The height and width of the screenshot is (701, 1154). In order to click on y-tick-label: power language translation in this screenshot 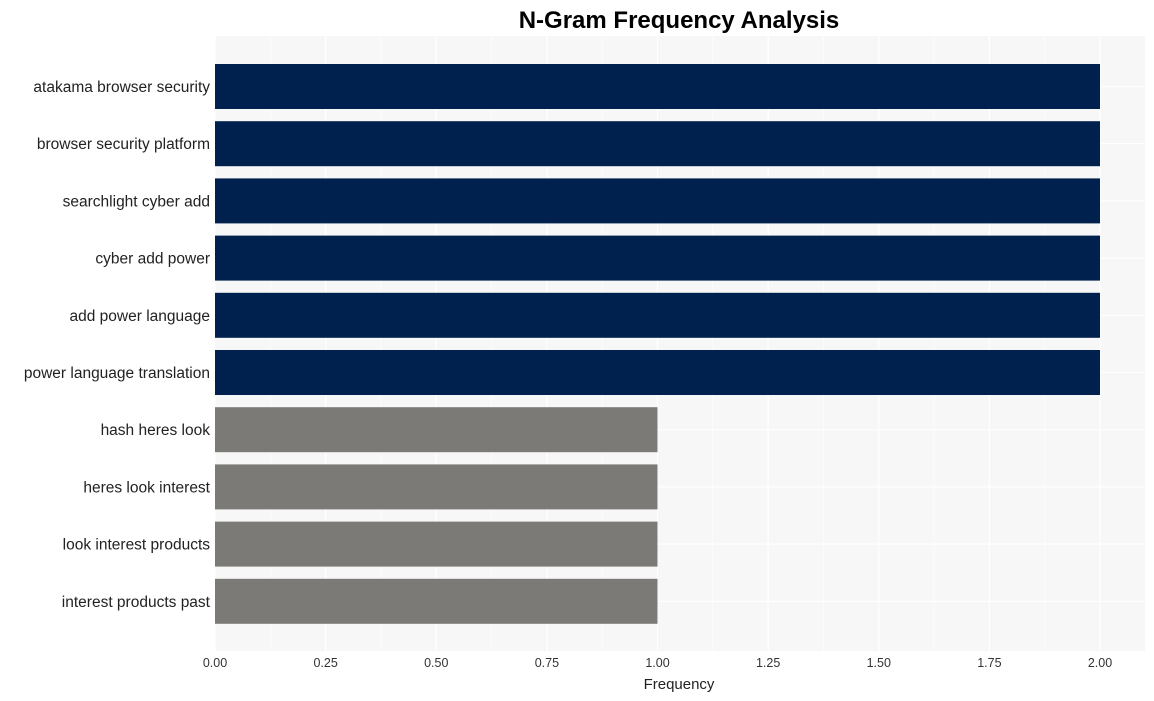, I will do `click(117, 373)`.